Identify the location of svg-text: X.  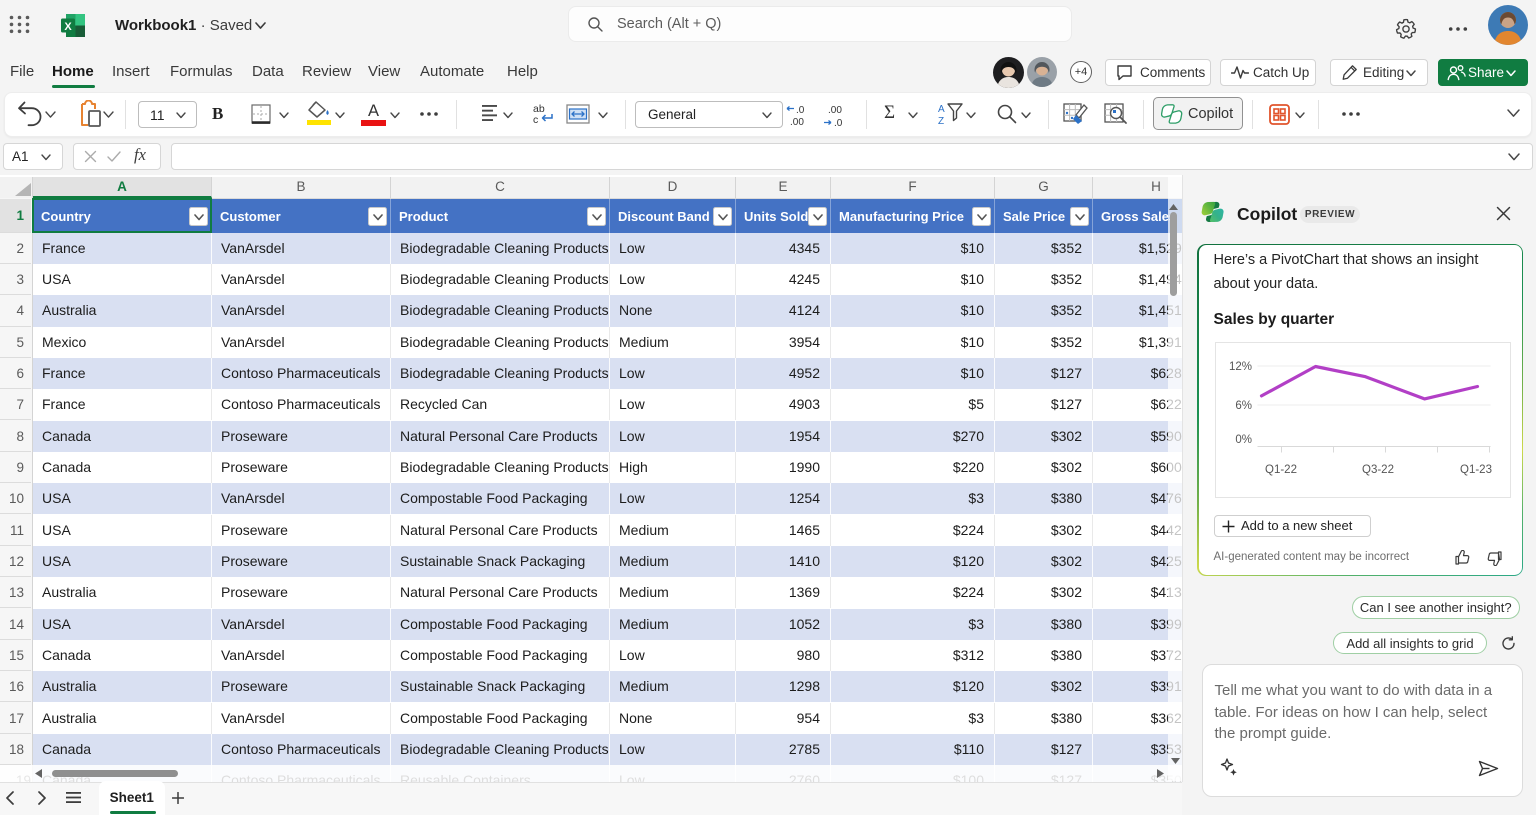
(68, 27).